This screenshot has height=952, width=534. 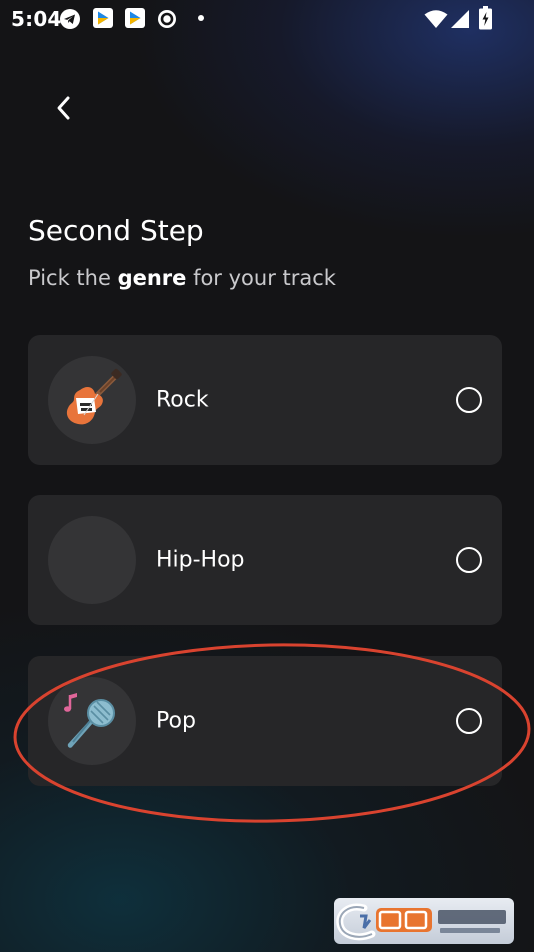 I want to click on genre-card-rock: Rock, so click(x=265, y=400).